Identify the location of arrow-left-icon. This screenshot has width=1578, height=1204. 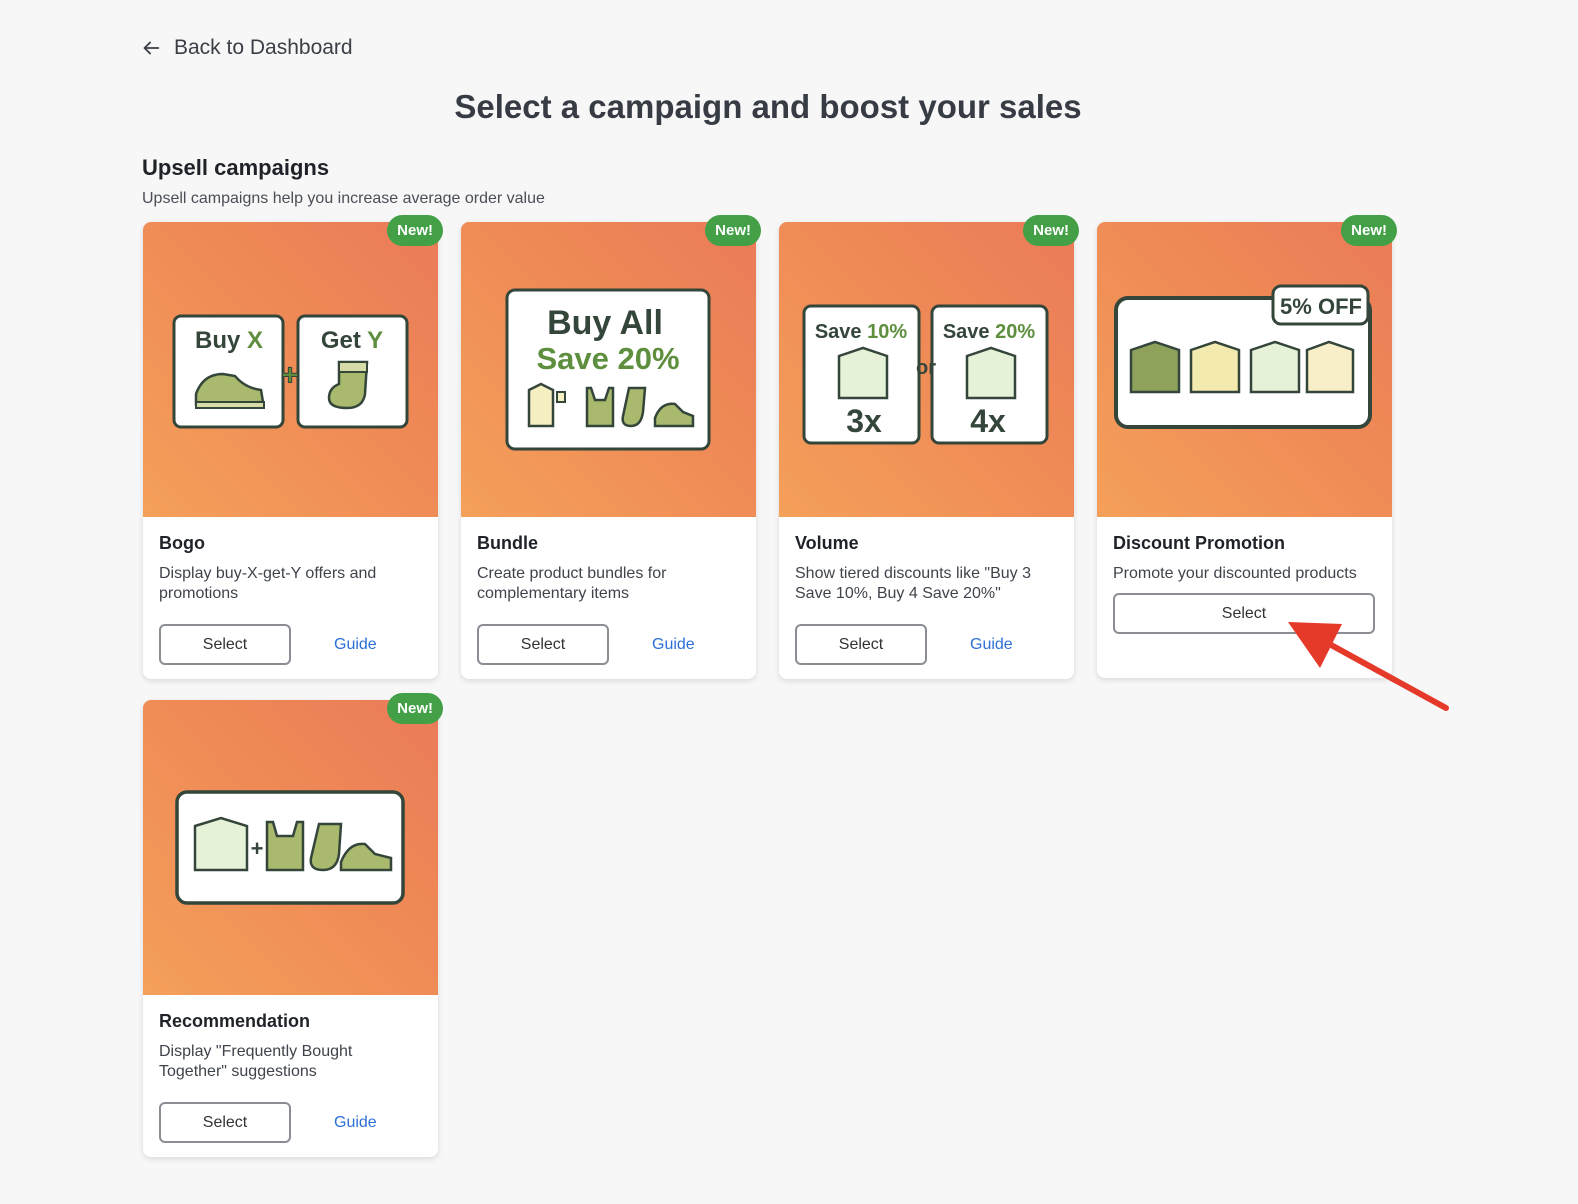
(151, 48).